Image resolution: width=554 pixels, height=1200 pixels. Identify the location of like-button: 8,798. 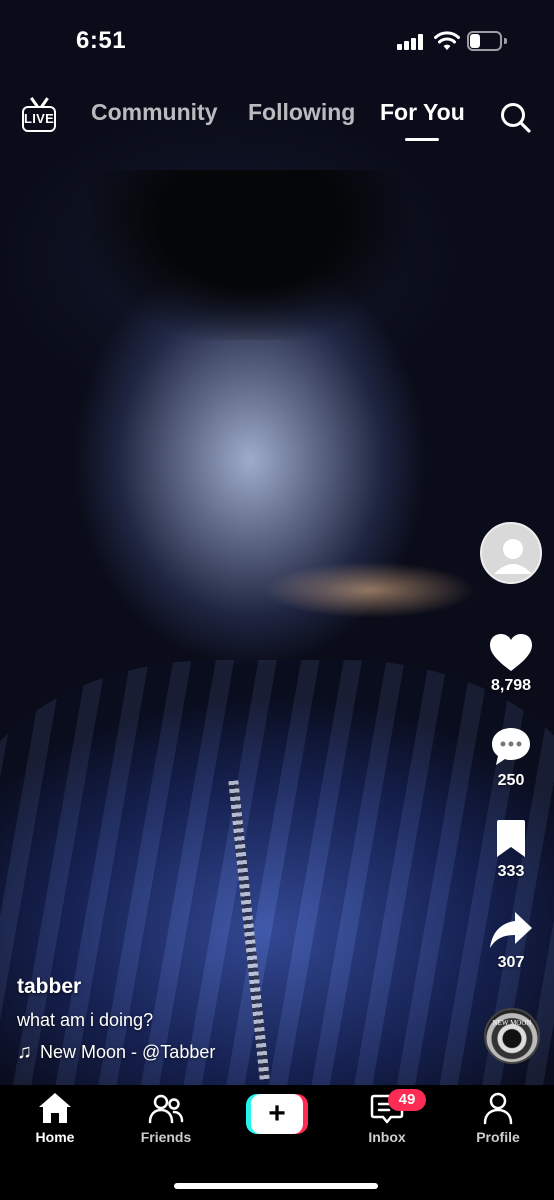
(511, 664).